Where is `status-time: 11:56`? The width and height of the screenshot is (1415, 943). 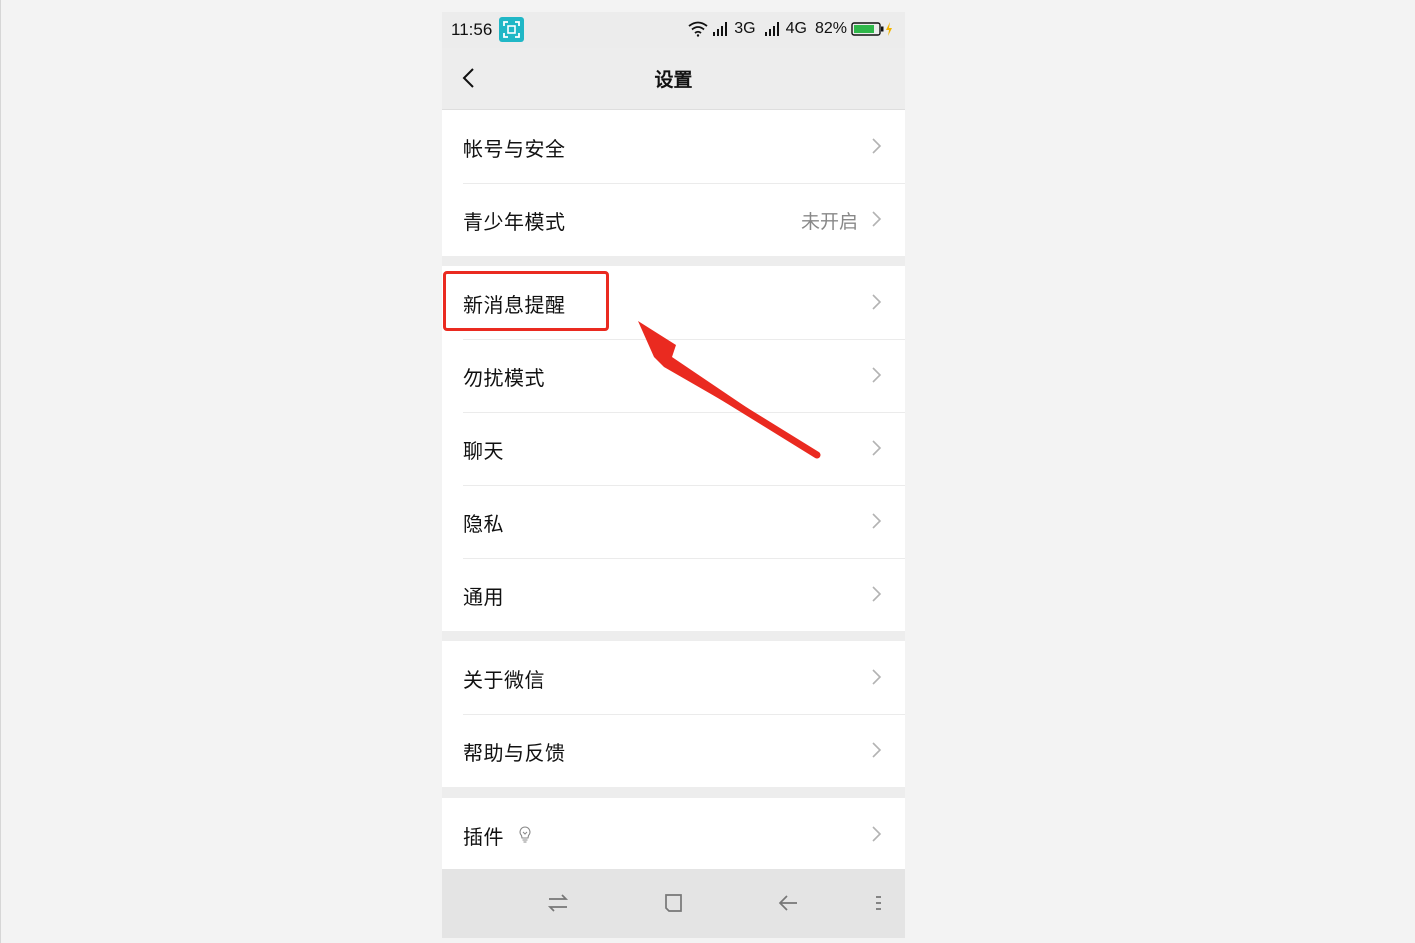 status-time: 11:56 is located at coordinates (472, 29).